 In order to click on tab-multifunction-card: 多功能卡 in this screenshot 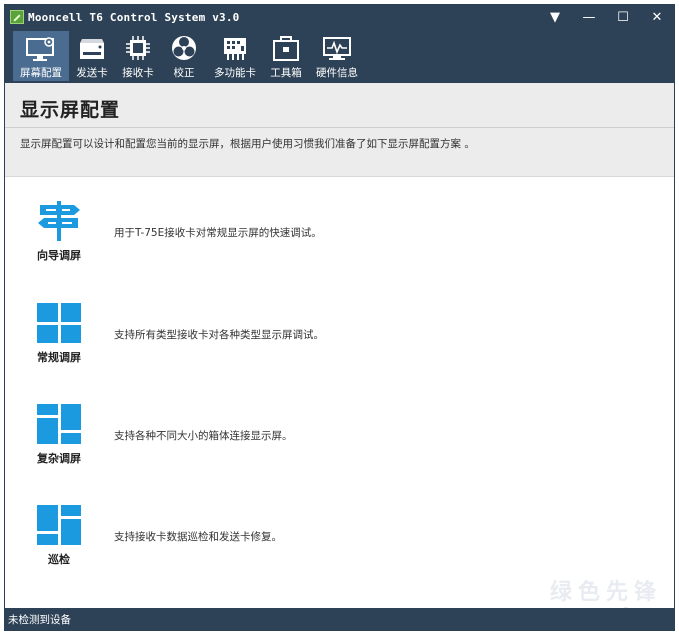, I will do `click(235, 56)`.